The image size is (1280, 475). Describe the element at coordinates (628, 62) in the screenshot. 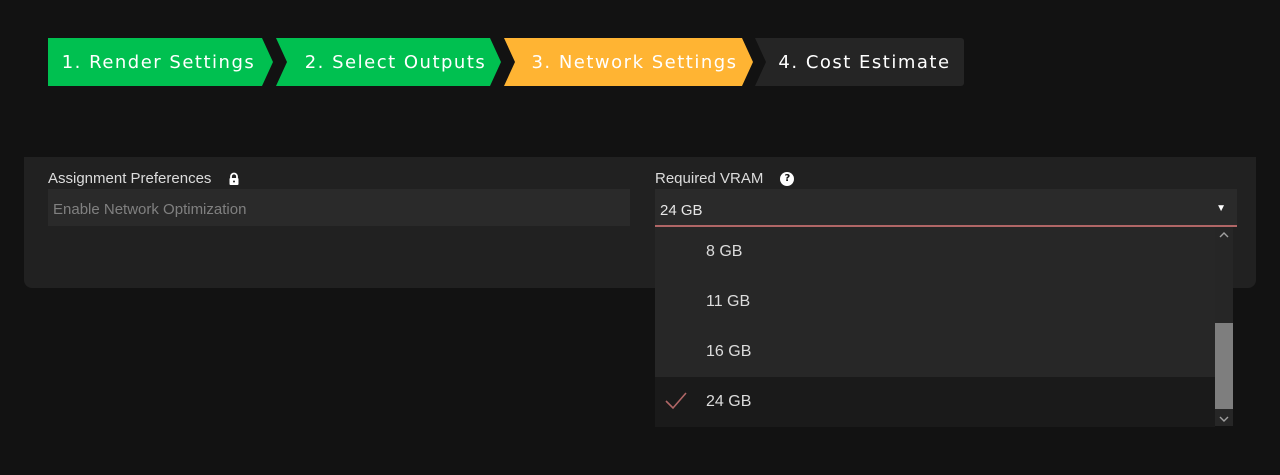

I see `step-network-settings: 3. Network Settings` at that location.